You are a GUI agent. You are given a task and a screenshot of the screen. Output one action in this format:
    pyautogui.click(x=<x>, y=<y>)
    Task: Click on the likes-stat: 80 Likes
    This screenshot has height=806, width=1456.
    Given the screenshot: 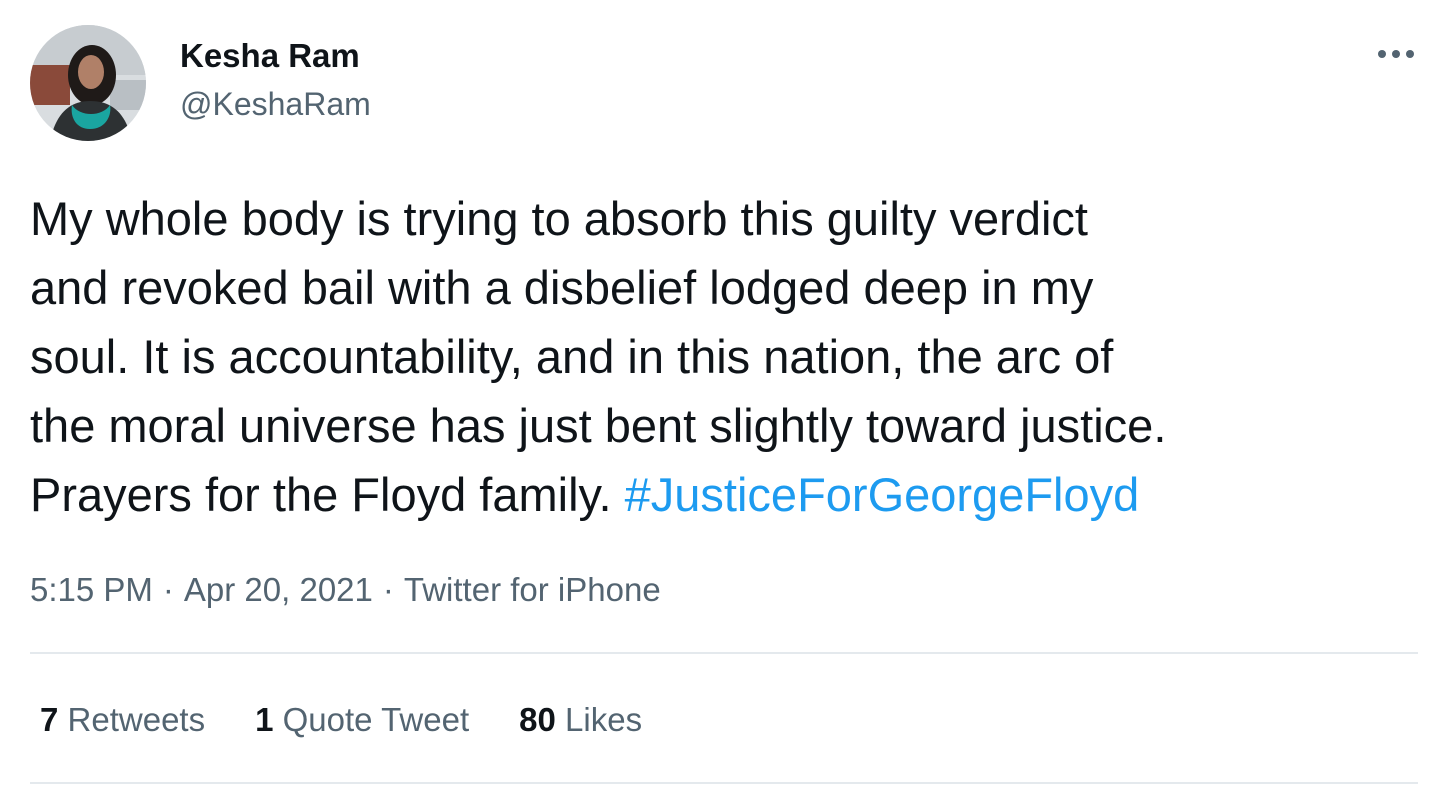 What is the action you would take?
    pyautogui.click(x=580, y=720)
    